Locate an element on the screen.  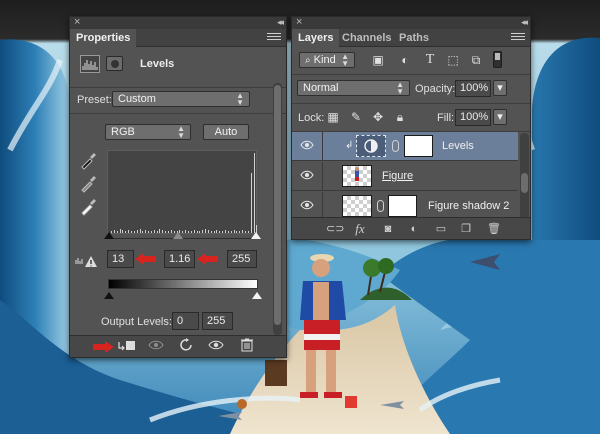
levels-histogram is located at coordinates (182, 192).